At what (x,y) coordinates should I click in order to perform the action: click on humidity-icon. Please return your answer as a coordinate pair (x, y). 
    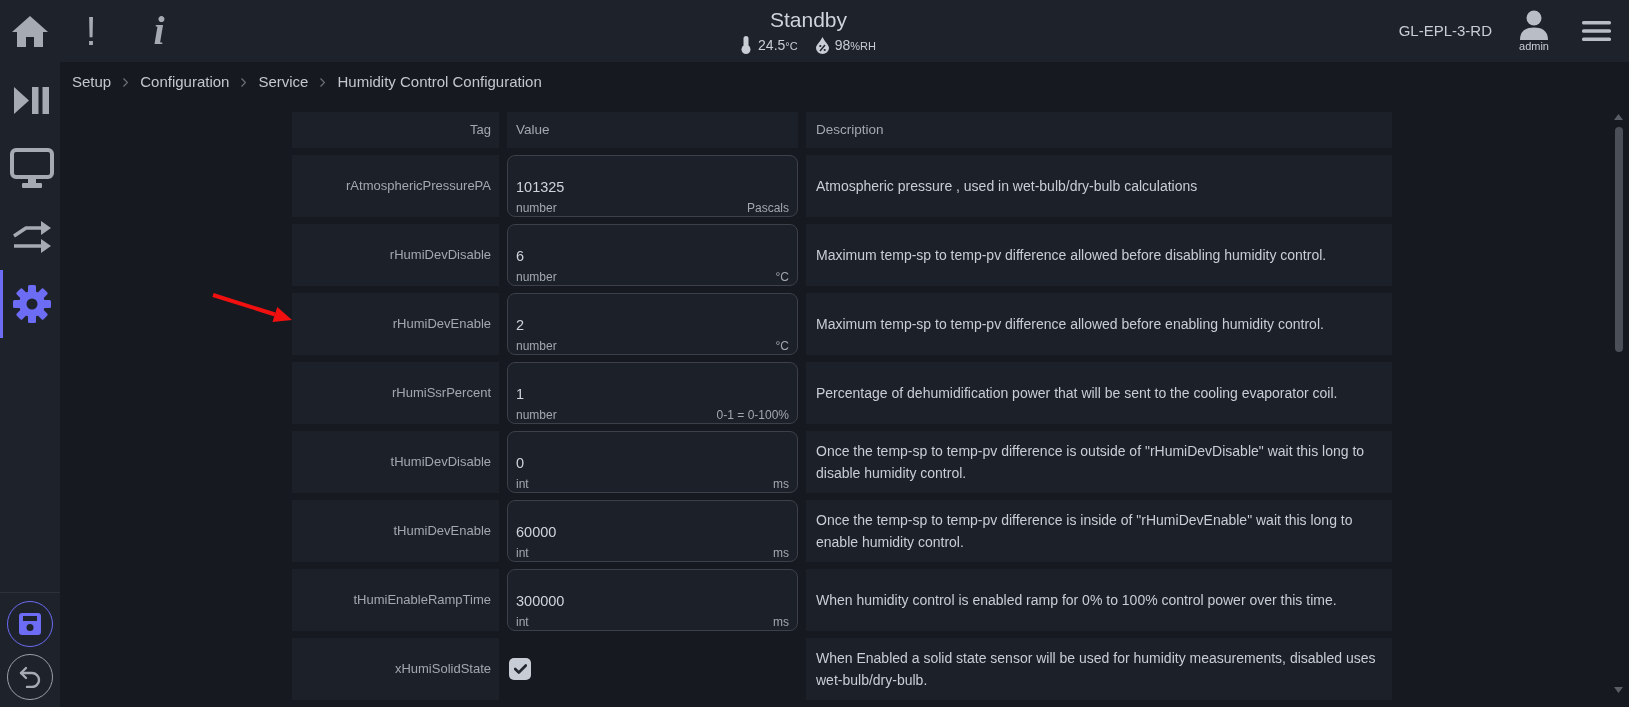
    Looking at the image, I should click on (822, 45).